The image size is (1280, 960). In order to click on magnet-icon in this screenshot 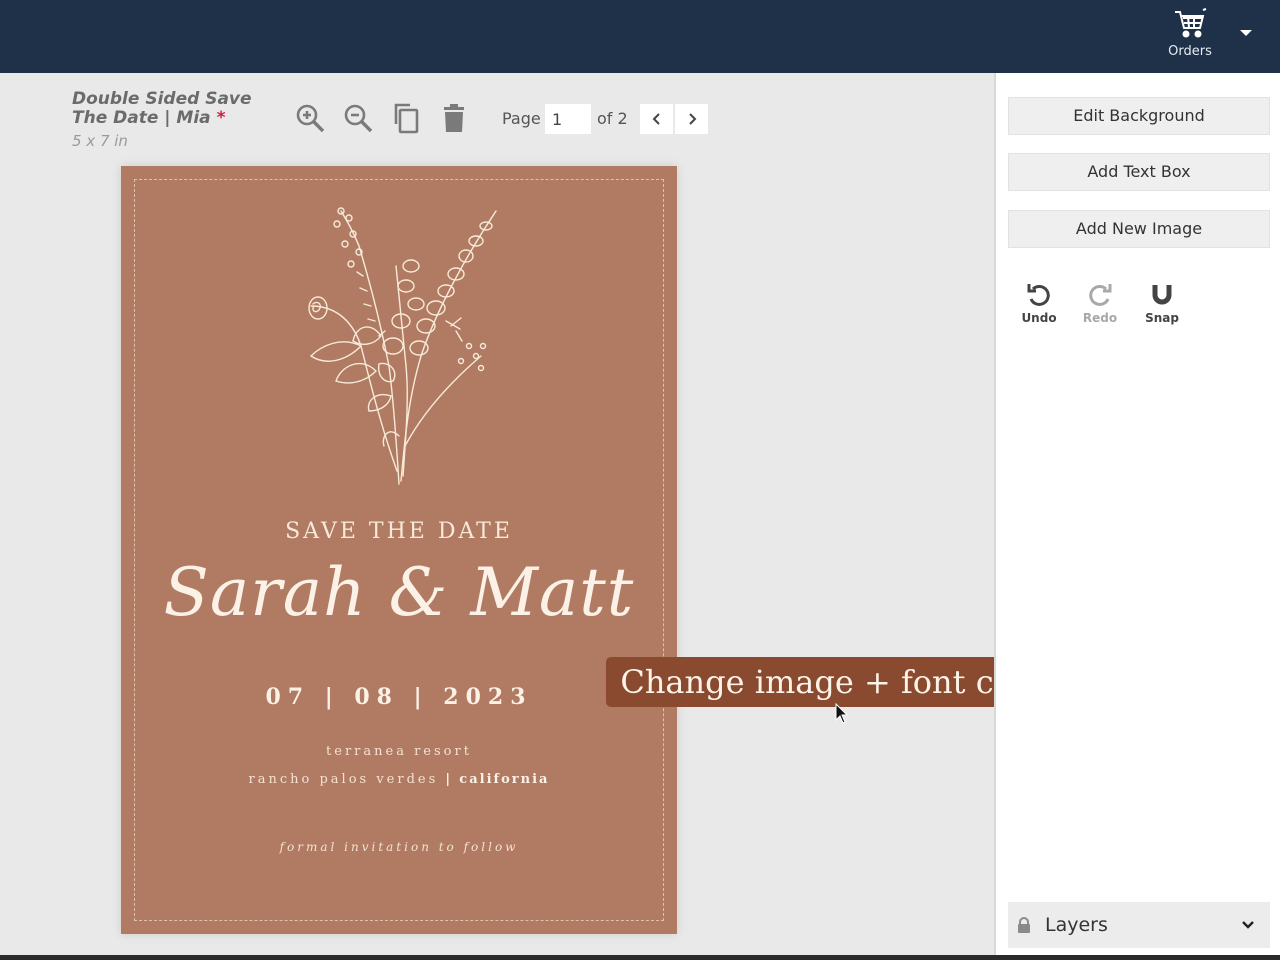, I will do `click(1162, 295)`.